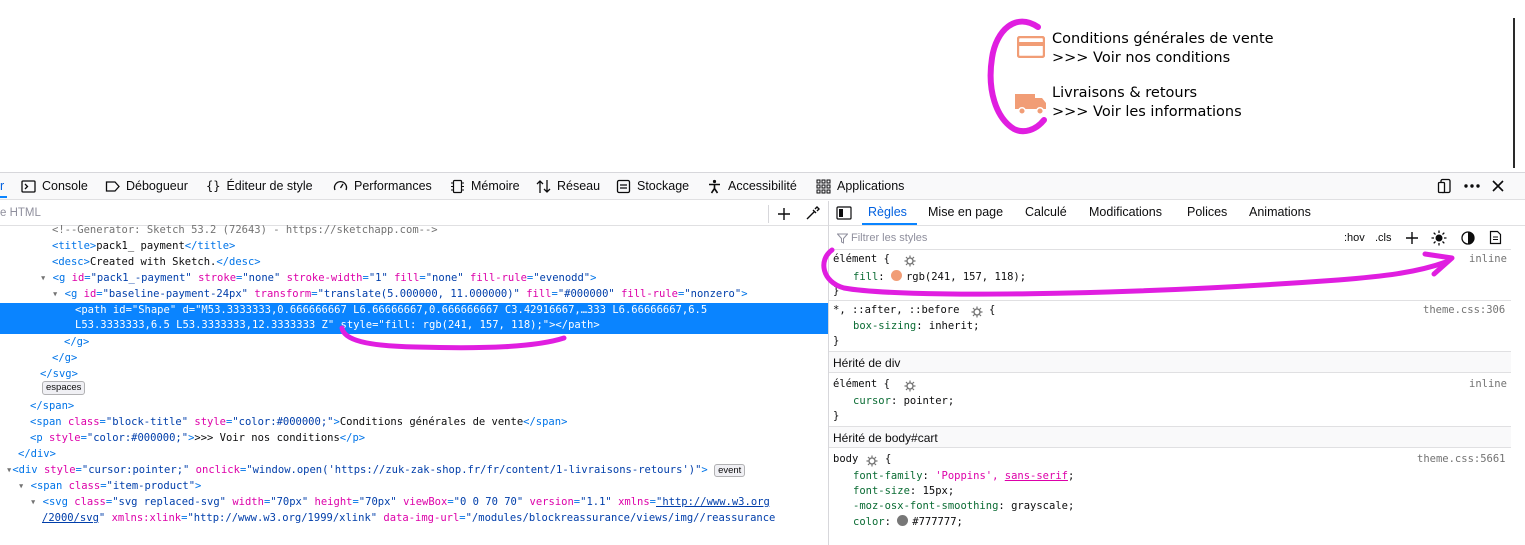 The width and height of the screenshot is (1525, 545). I want to click on tab-fonts: Polices, so click(1207, 212).